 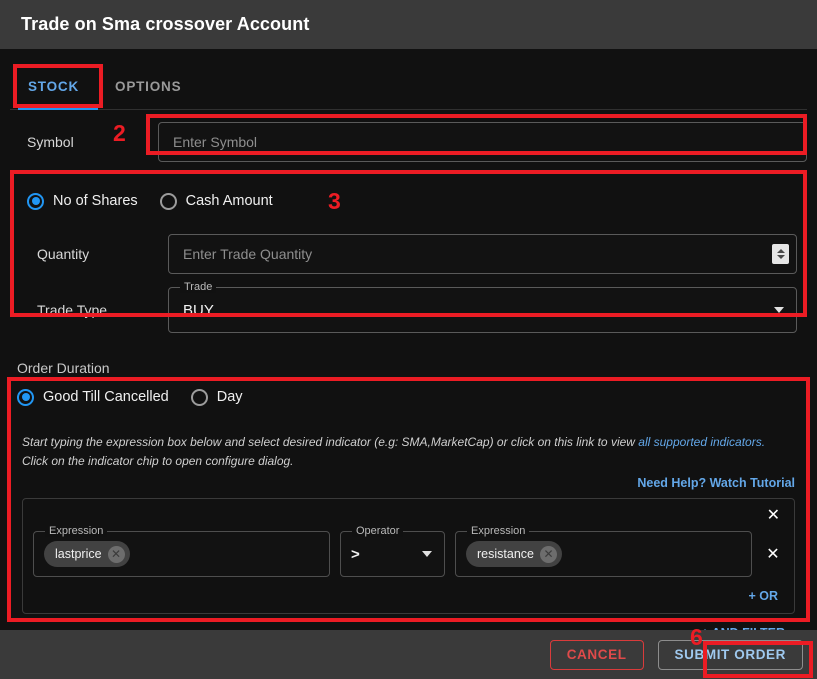 What do you see at coordinates (498, 531) in the screenshot?
I see `expression-right-legend: Expression` at bounding box center [498, 531].